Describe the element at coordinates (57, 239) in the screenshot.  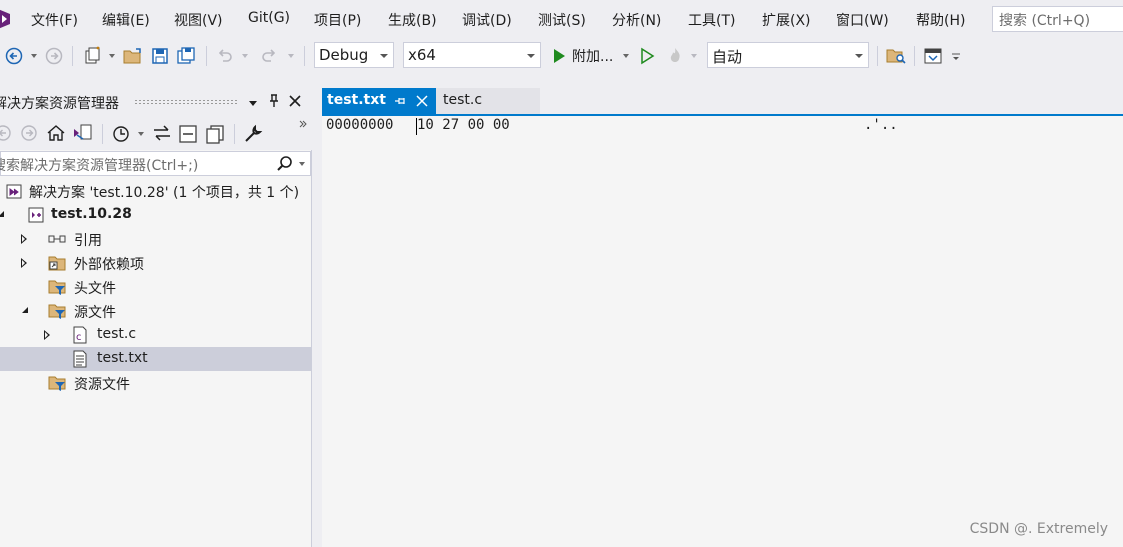
I see `references-icon` at that location.